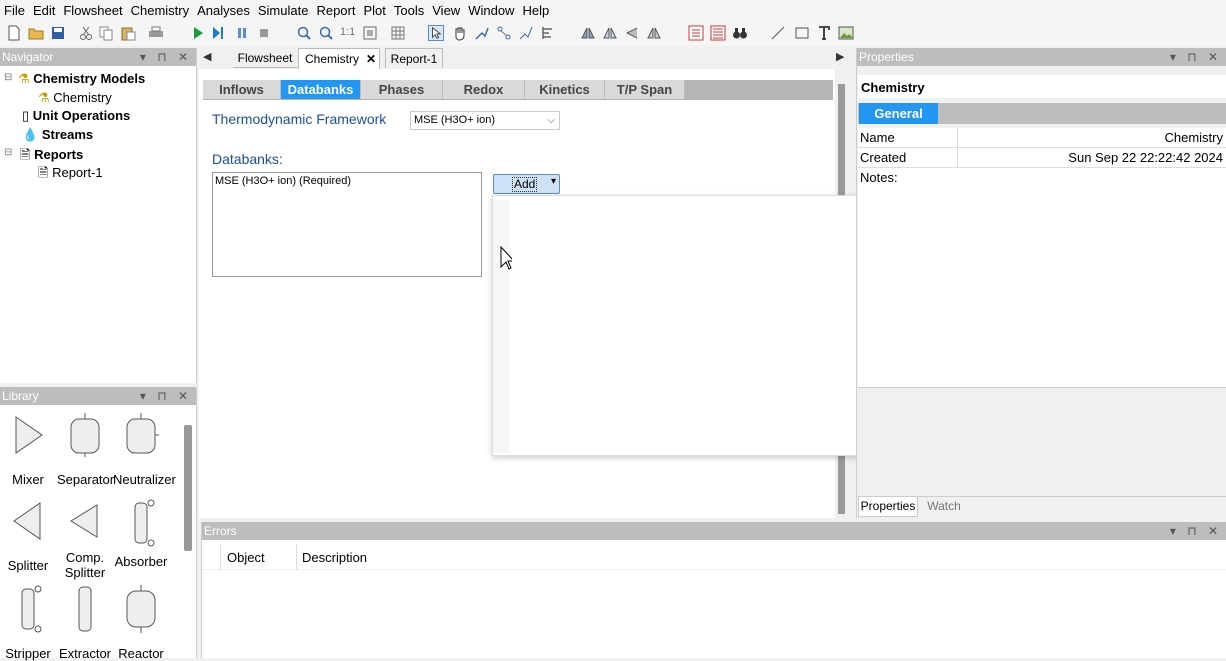 The width and height of the screenshot is (1226, 661). What do you see at coordinates (565, 89) in the screenshot?
I see `subtab-kinetics: Kinetics` at bounding box center [565, 89].